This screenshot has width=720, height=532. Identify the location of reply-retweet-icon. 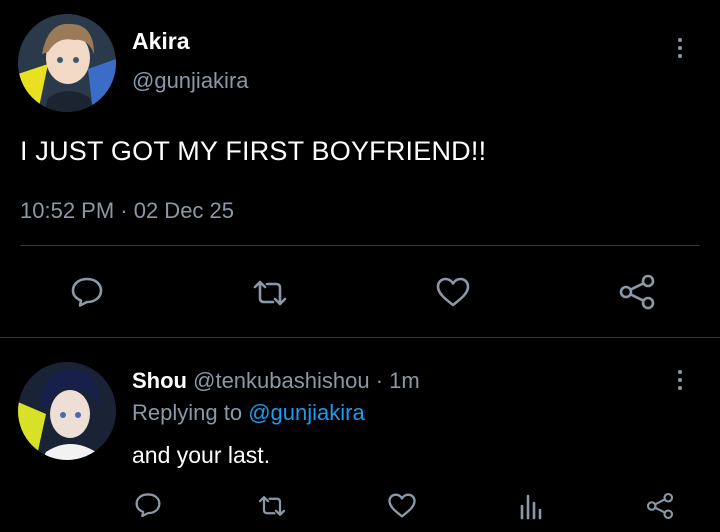
(272, 506).